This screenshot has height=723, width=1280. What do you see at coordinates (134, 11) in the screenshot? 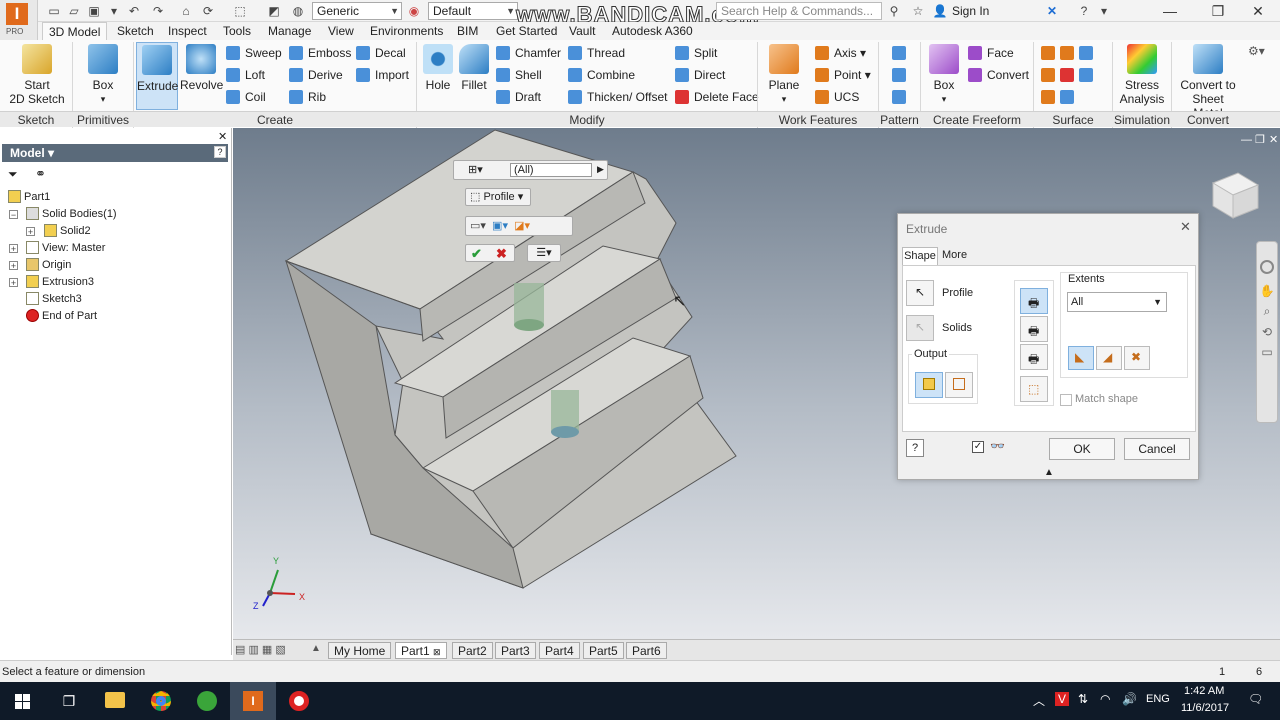
I see `undo-icon: ↶` at bounding box center [134, 11].